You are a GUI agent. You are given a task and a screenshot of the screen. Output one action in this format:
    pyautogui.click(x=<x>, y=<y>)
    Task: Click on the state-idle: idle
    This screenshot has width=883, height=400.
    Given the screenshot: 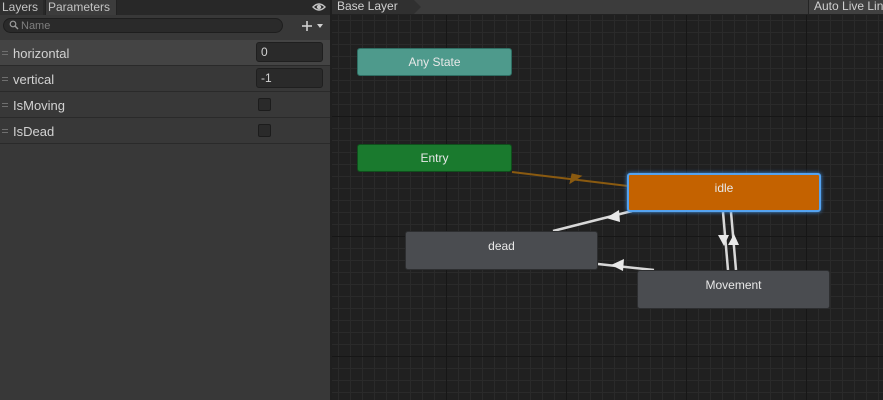 What is the action you would take?
    pyautogui.click(x=724, y=192)
    